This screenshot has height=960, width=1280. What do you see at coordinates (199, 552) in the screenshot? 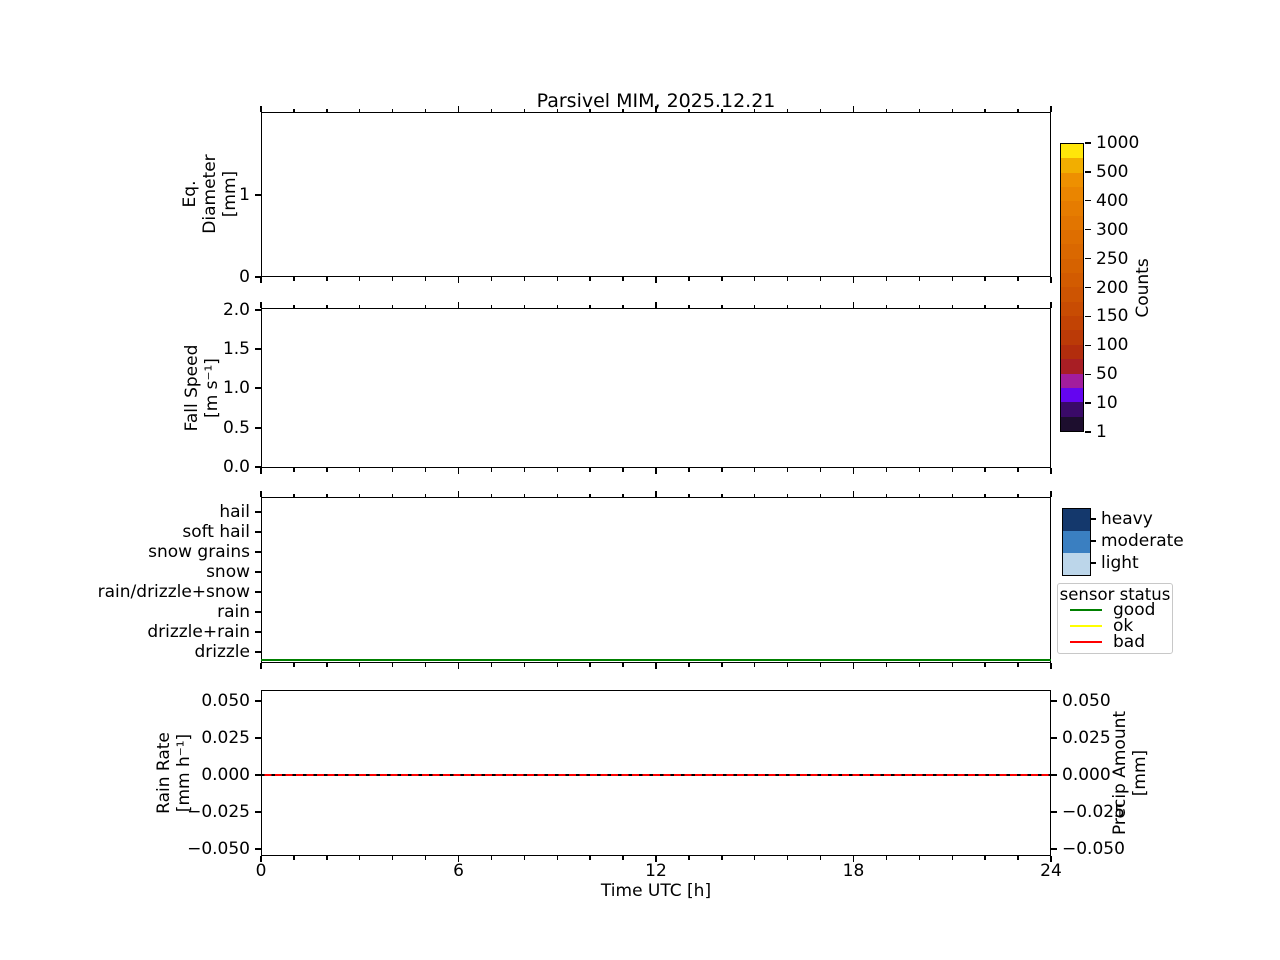
I see `y-tick-label: snow grains` at bounding box center [199, 552].